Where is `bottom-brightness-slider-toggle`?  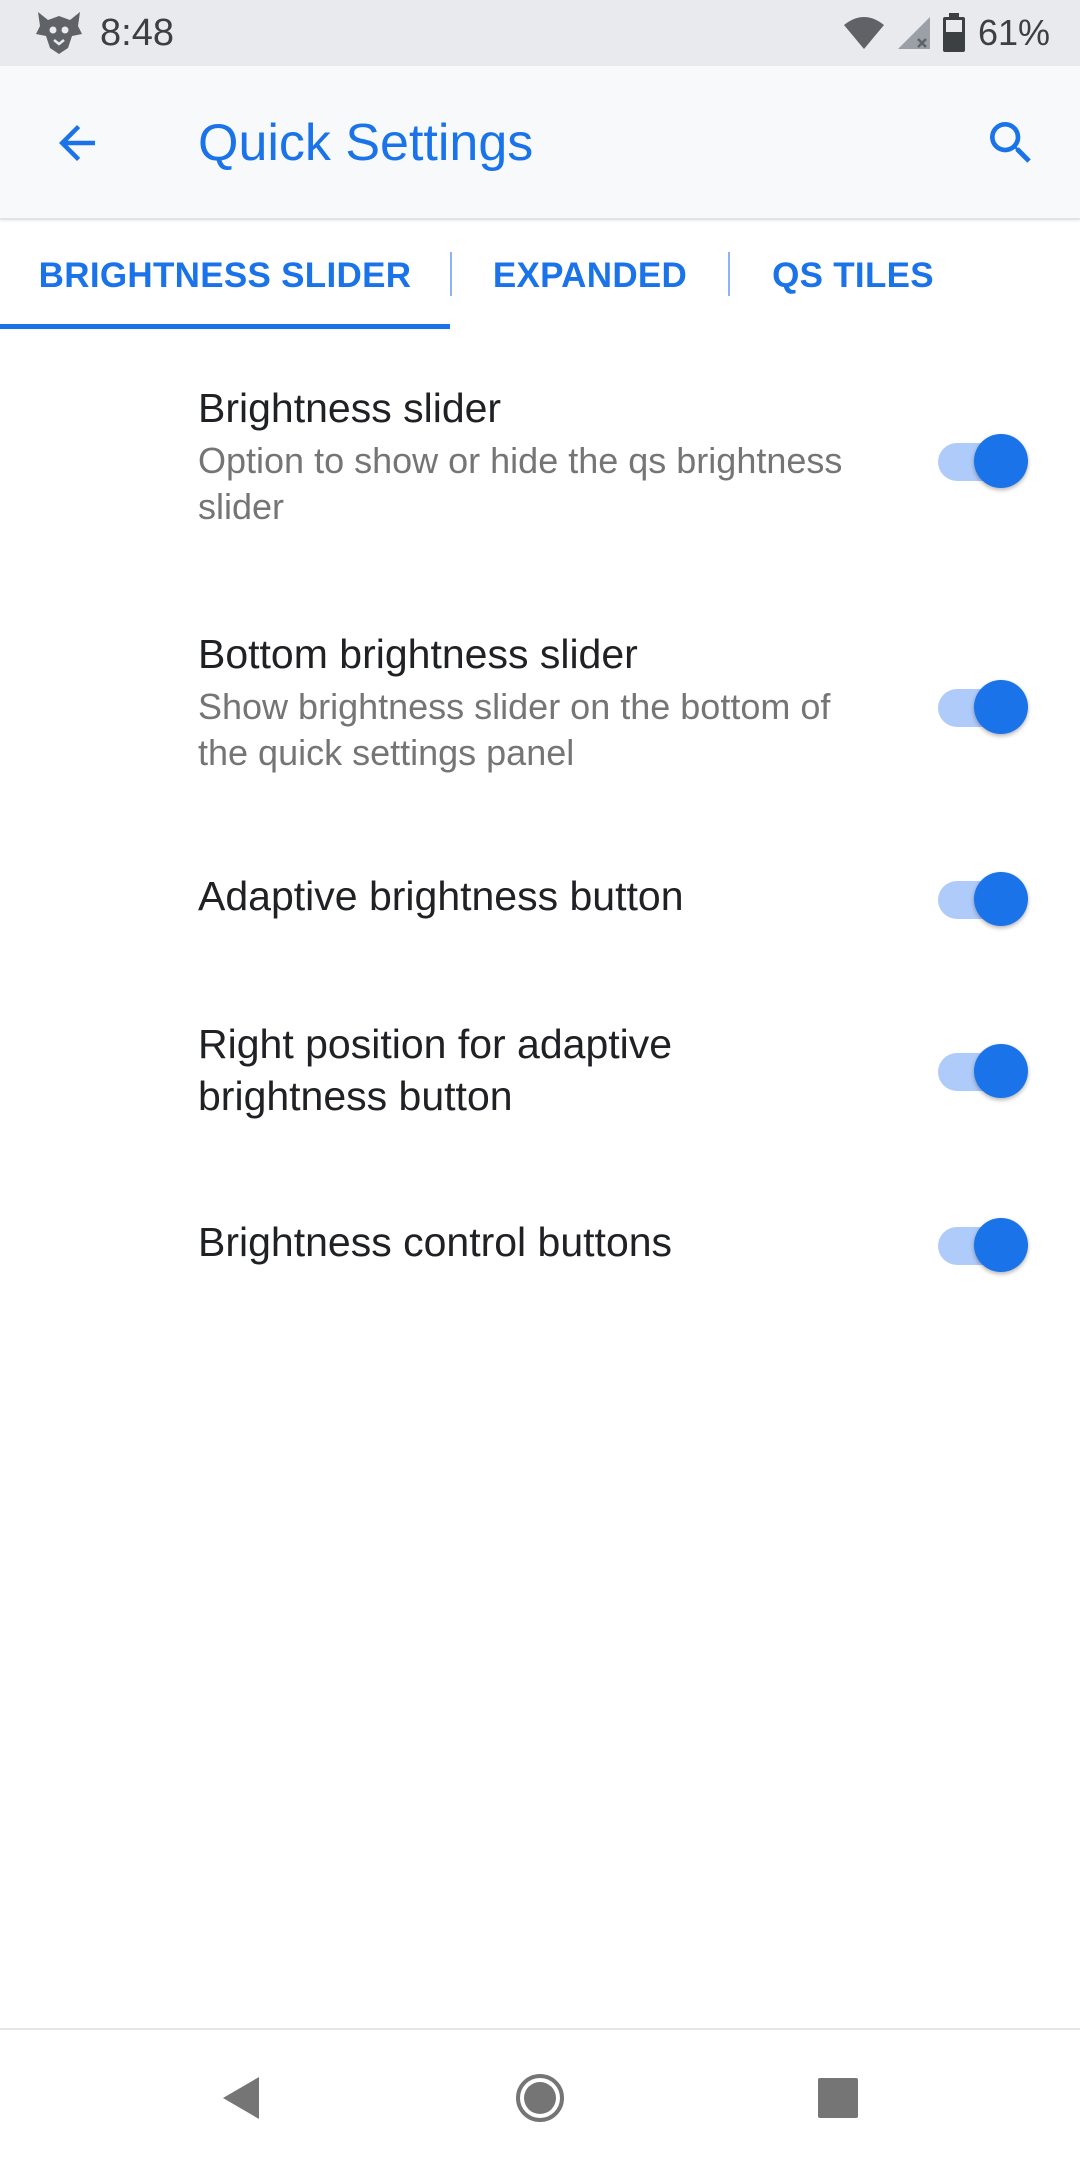 bottom-brightness-slider-toggle is located at coordinates (983, 703).